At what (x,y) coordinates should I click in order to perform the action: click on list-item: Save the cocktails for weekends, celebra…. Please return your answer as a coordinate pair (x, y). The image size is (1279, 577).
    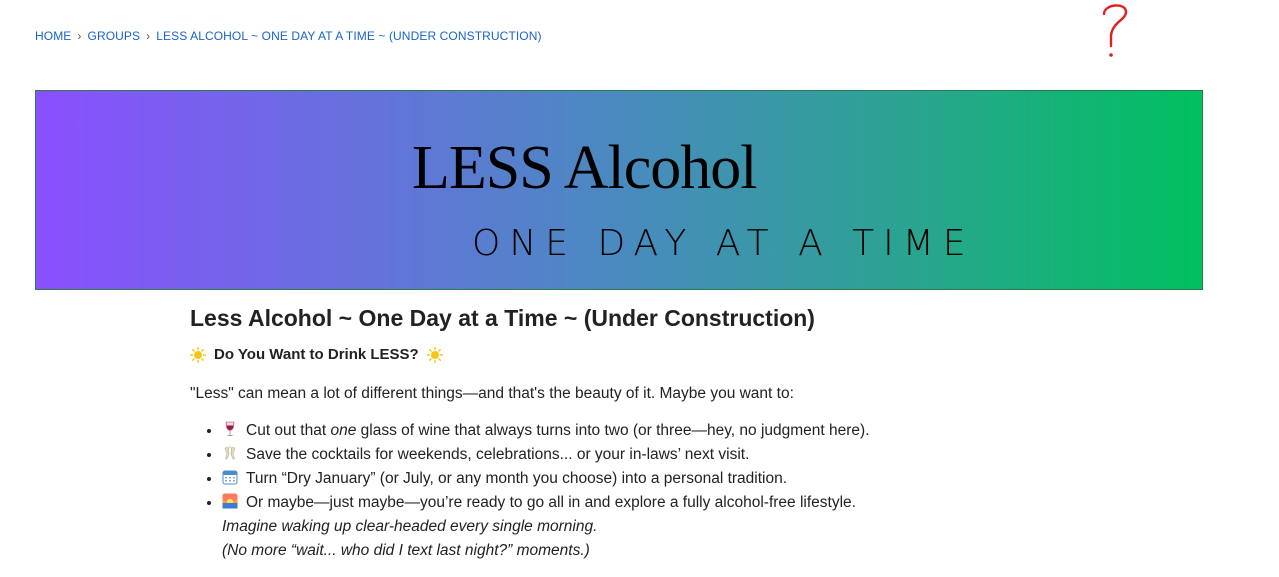
    Looking at the image, I should click on (656, 455).